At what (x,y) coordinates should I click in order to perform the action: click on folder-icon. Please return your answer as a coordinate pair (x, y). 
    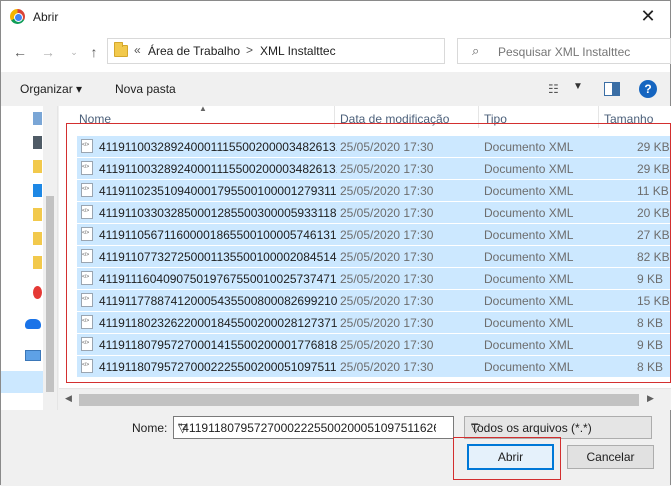
    Looking at the image, I should click on (121, 49).